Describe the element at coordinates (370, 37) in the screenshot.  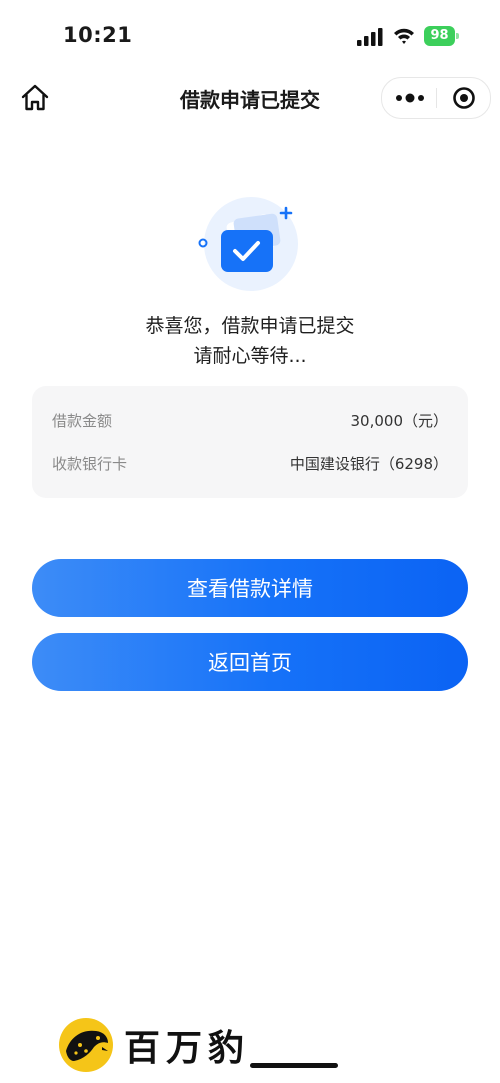
I see `cellular-signal-icon` at that location.